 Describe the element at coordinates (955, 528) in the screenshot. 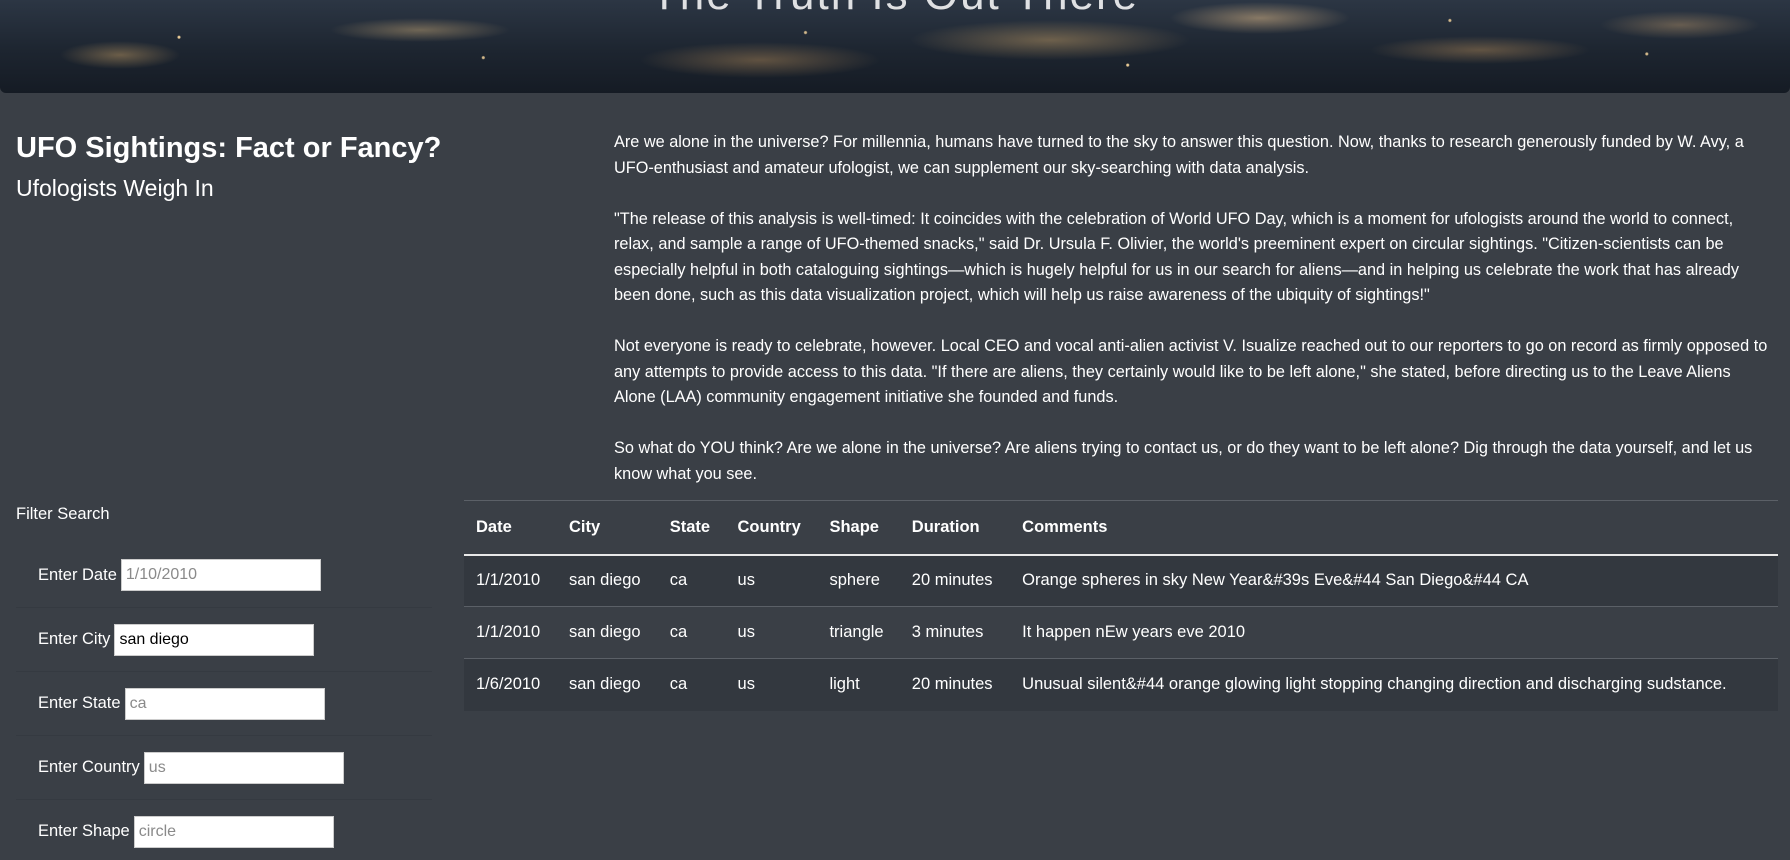

I see `column-header-duration: Duration` at that location.